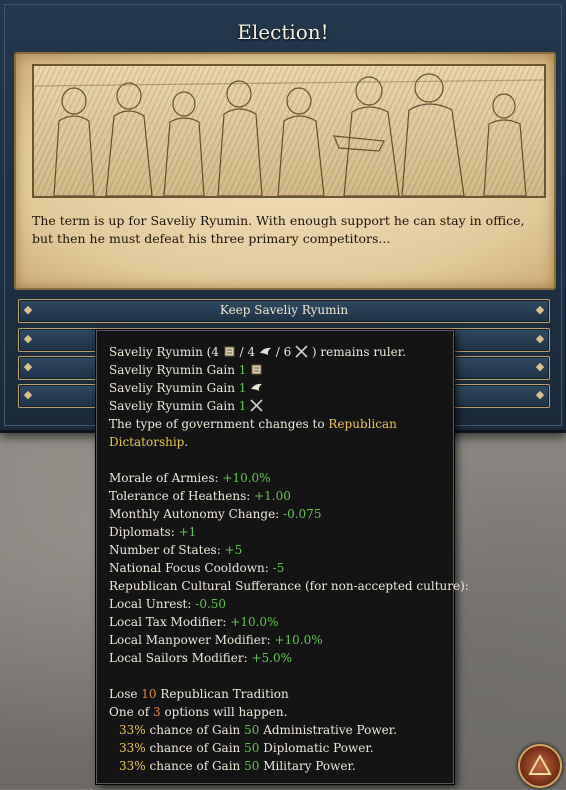 This screenshot has width=566, height=790. Describe the element at coordinates (277, 406) in the screenshot. I see `gain-mil-line: Saveliy Ryumin Gain 1` at that location.